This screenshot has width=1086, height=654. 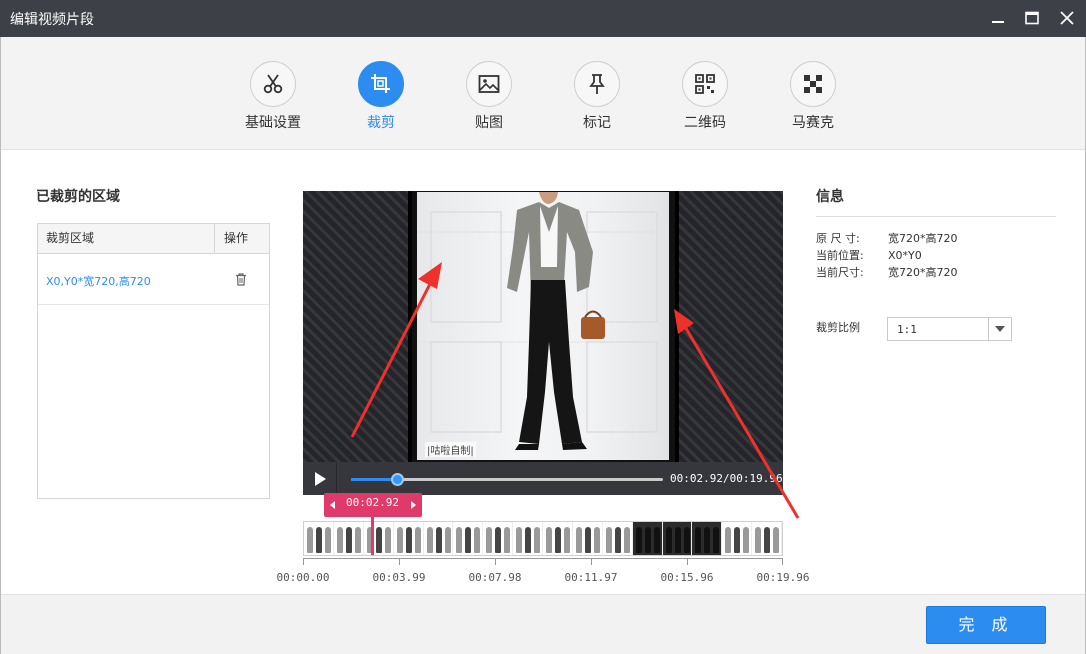 What do you see at coordinates (78, 197) in the screenshot?
I see `cropped-area-title: 已裁剪的区域` at bounding box center [78, 197].